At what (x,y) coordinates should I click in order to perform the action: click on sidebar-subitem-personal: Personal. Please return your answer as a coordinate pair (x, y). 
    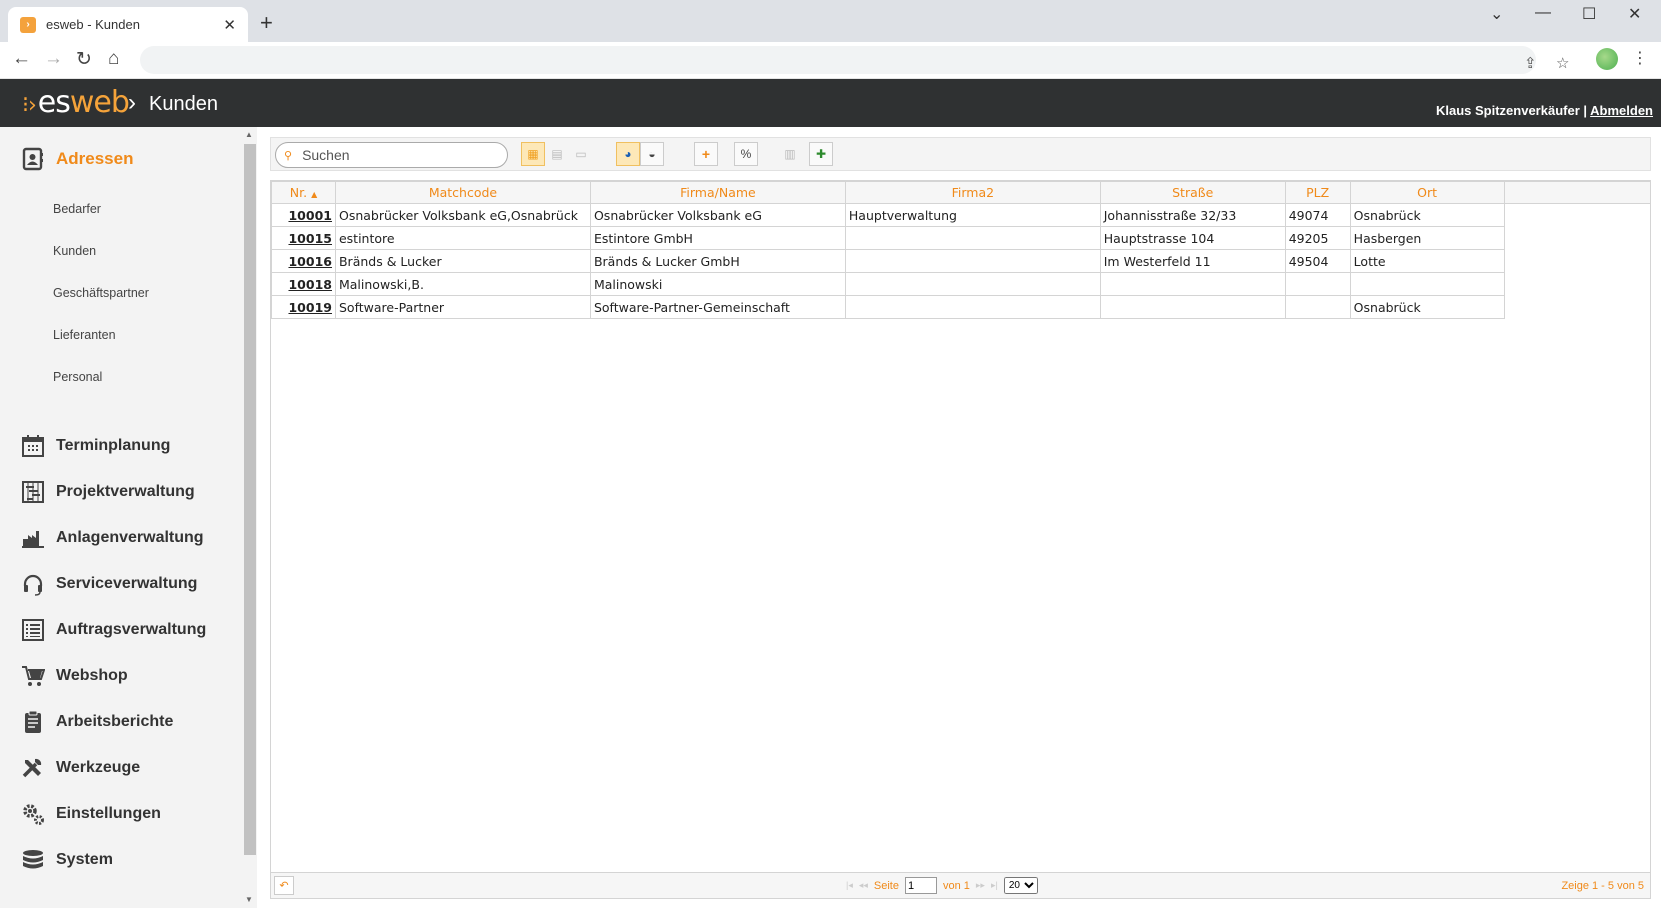
    Looking at the image, I should click on (77, 377).